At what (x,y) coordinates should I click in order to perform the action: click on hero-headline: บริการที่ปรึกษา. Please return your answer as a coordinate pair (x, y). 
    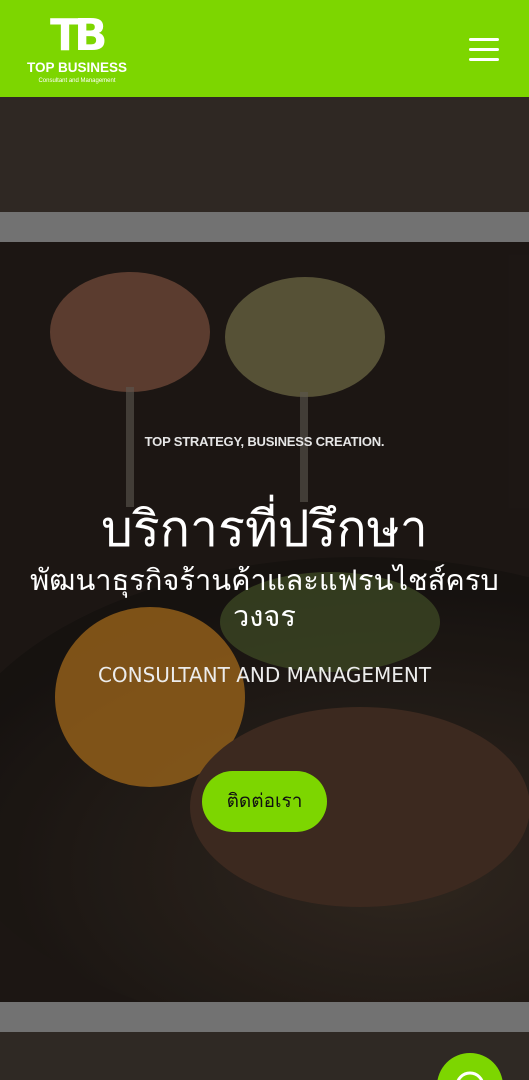
    Looking at the image, I should click on (264, 529).